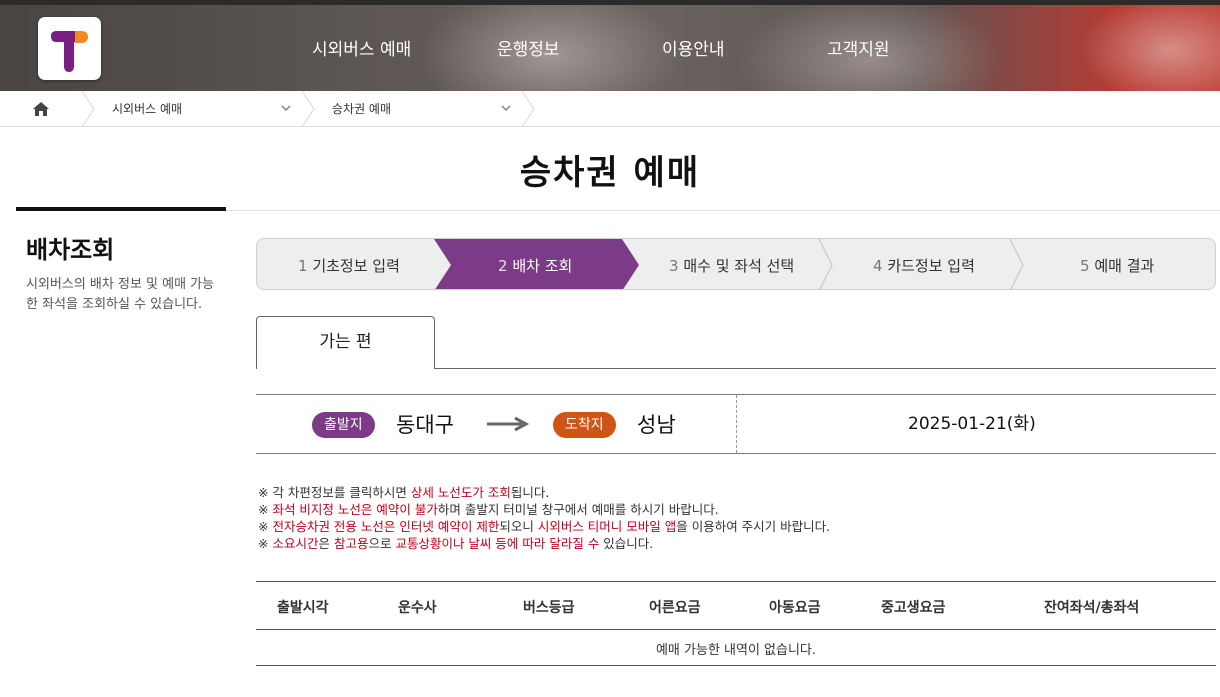 This screenshot has height=697, width=1220. I want to click on notice-text: 되오니, so click(518, 526).